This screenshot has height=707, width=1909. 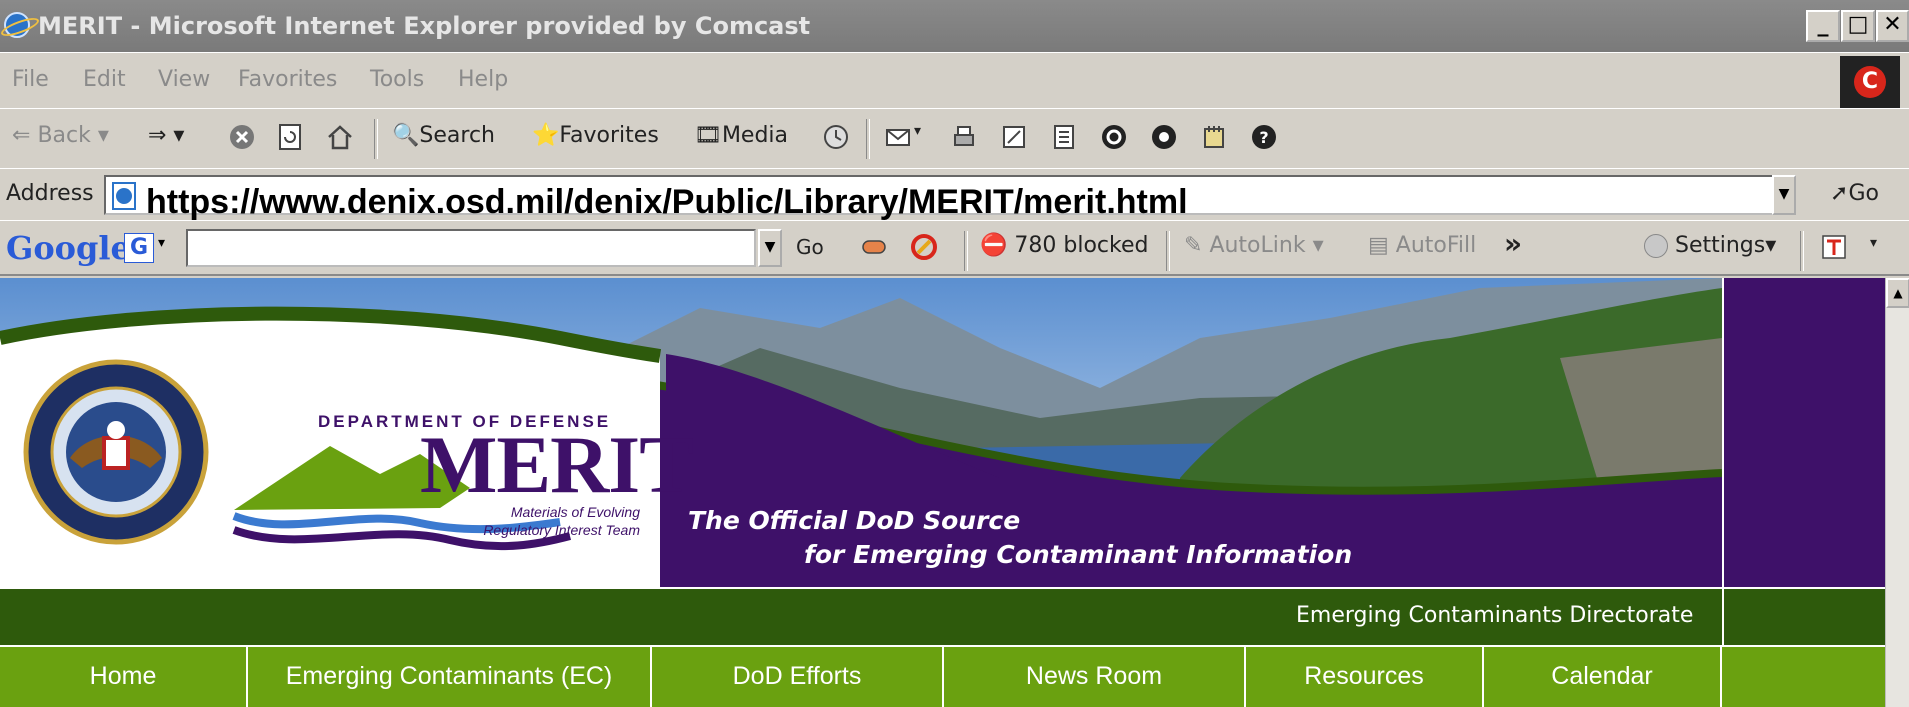 What do you see at coordinates (1078, 554) in the screenshot?
I see `banner-tagline-line2: for Emerging Contaminant Information` at bounding box center [1078, 554].